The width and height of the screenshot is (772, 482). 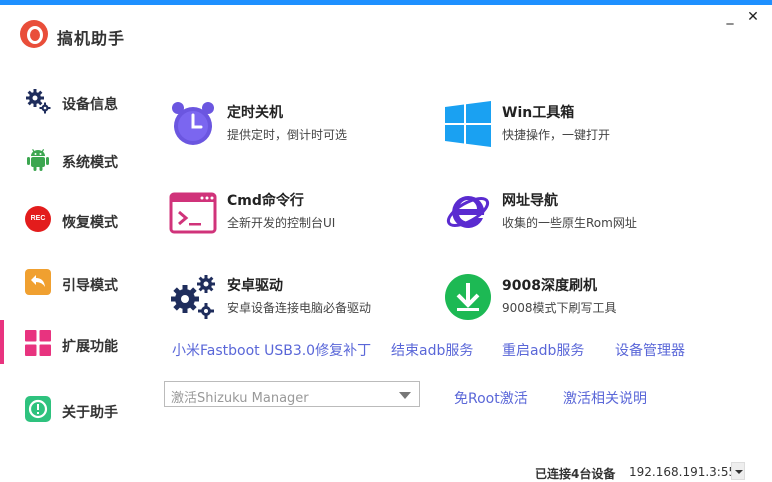 I want to click on tile-cmd: Cmd命令行 全新开发的控制台UI, so click(x=299, y=216).